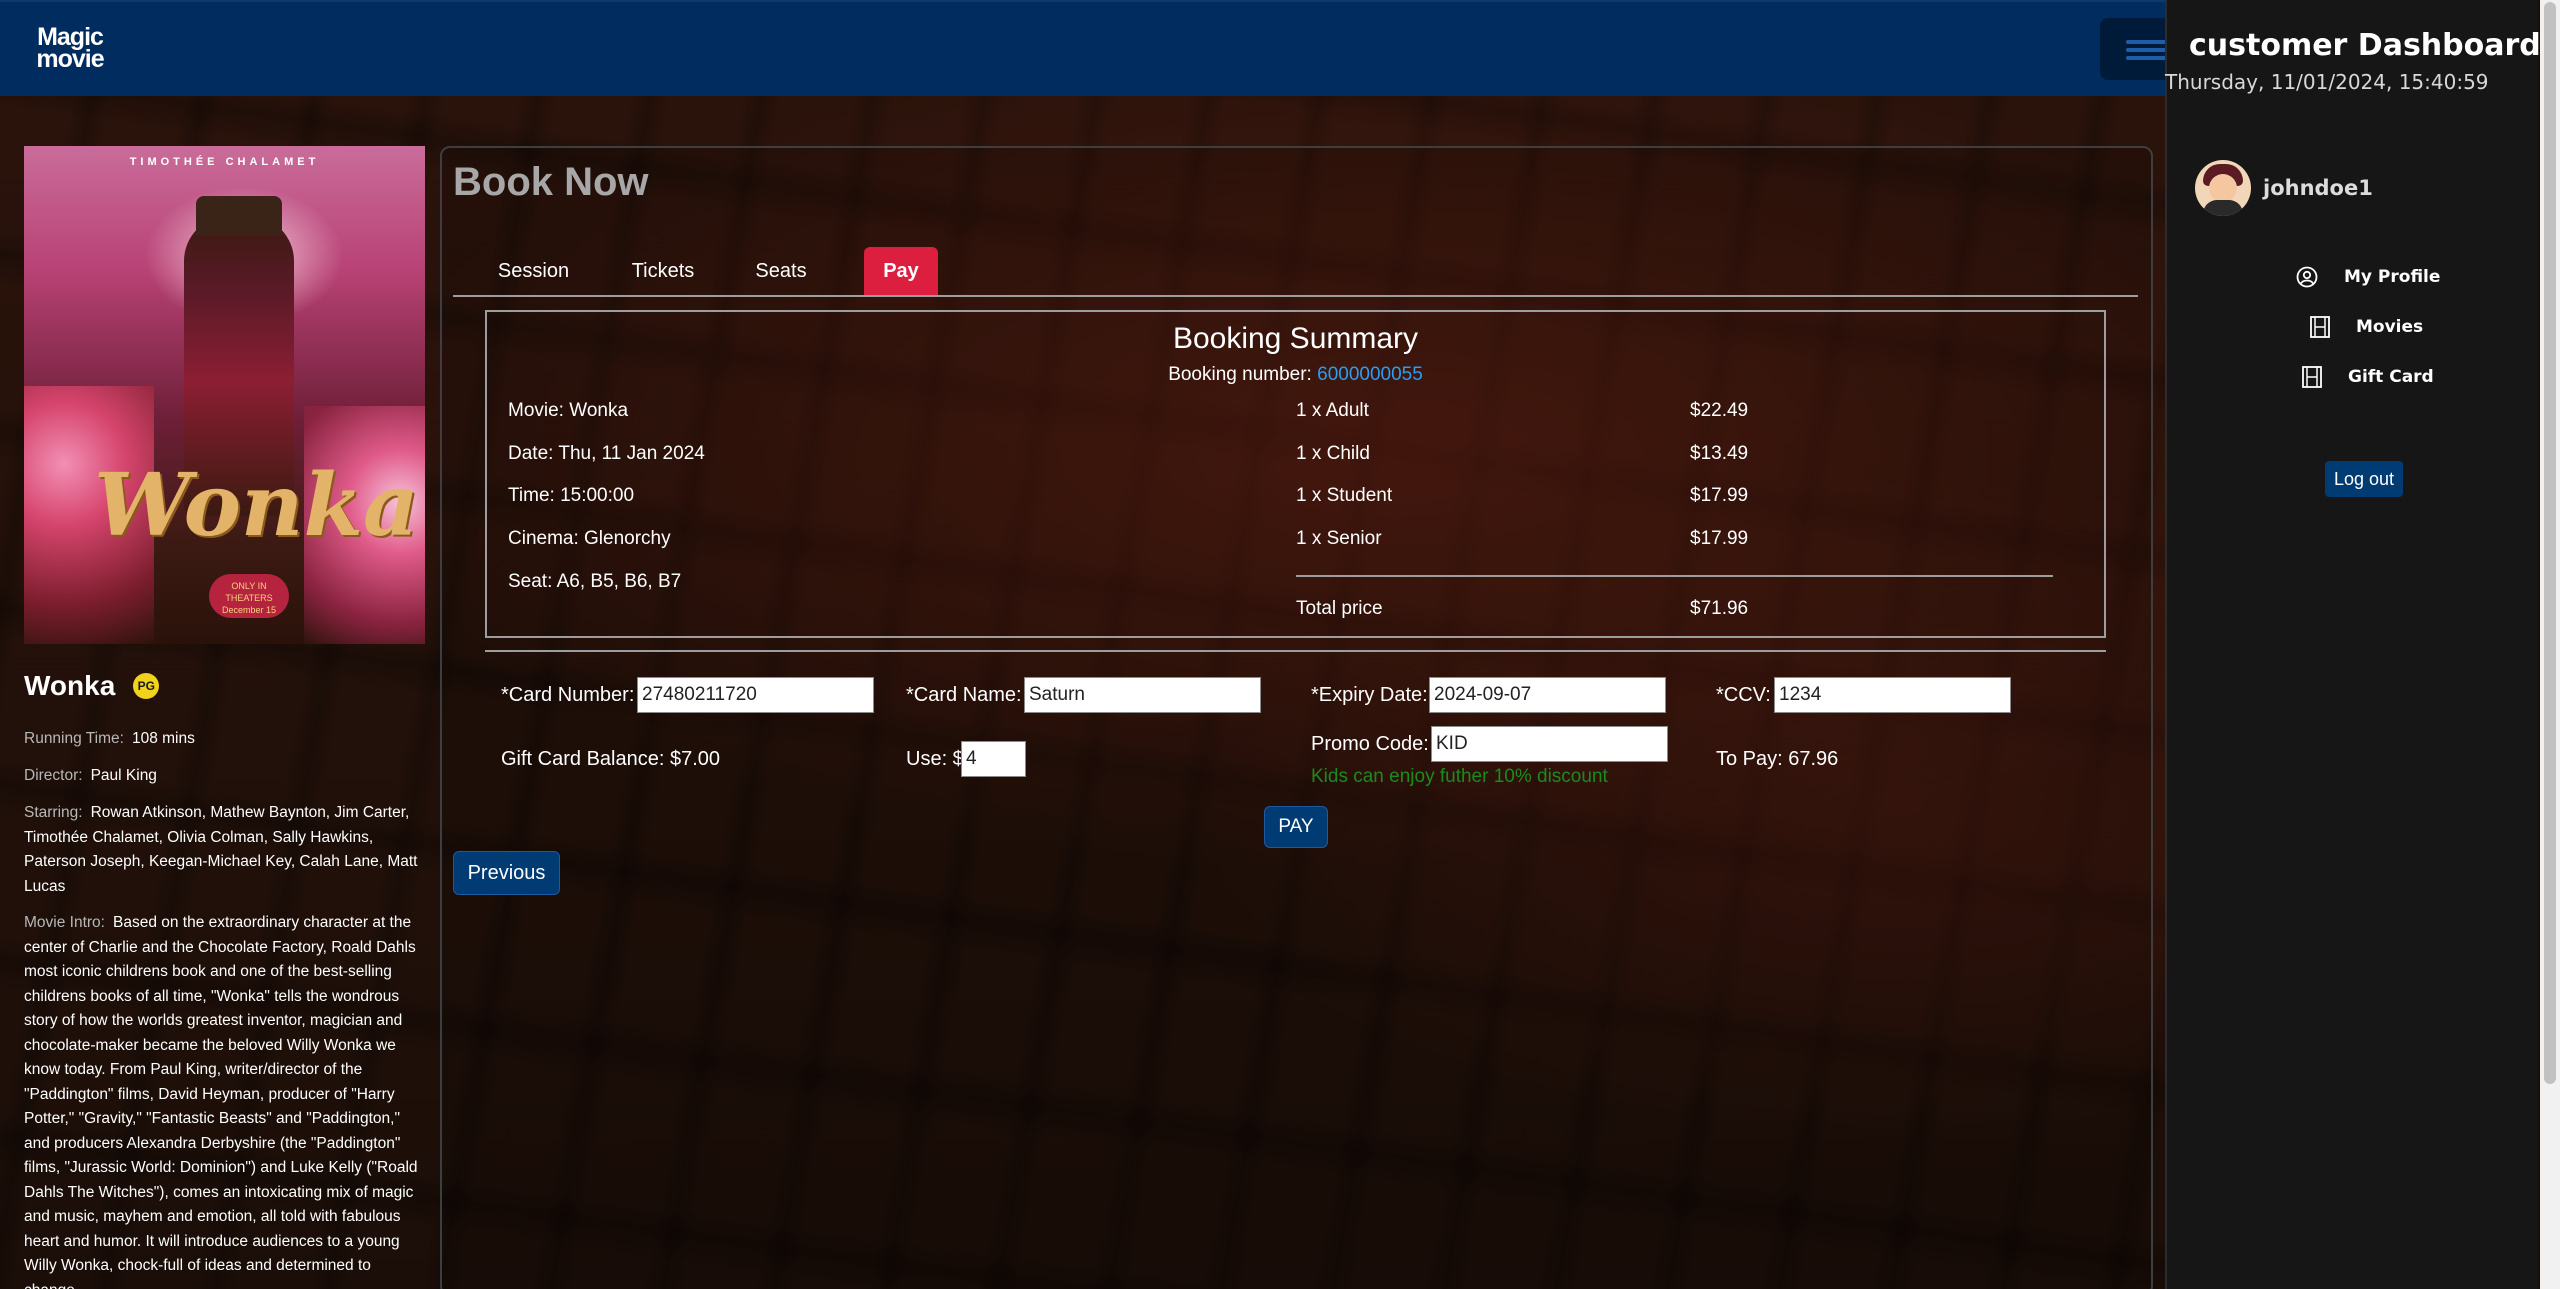  What do you see at coordinates (1295, 272) in the screenshot?
I see `booking-tabs: Session Tickets Seats Pay` at bounding box center [1295, 272].